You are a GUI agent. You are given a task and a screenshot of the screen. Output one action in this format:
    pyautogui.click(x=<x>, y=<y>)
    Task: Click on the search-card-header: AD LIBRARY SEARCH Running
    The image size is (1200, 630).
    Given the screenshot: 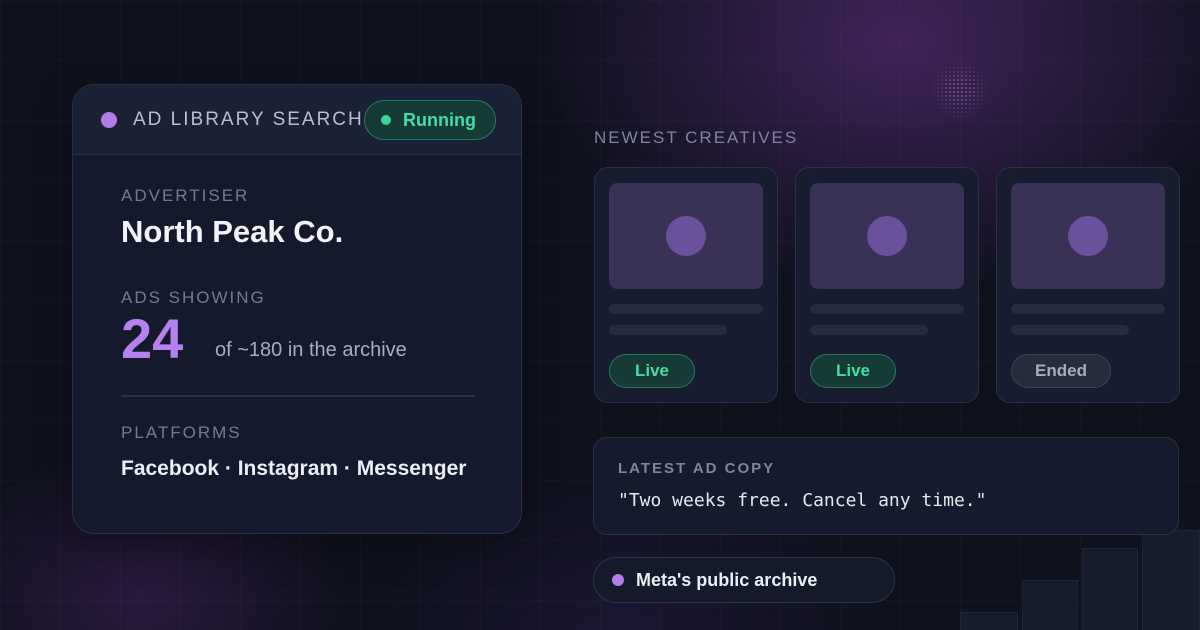 What is the action you would take?
    pyautogui.click(x=297, y=120)
    